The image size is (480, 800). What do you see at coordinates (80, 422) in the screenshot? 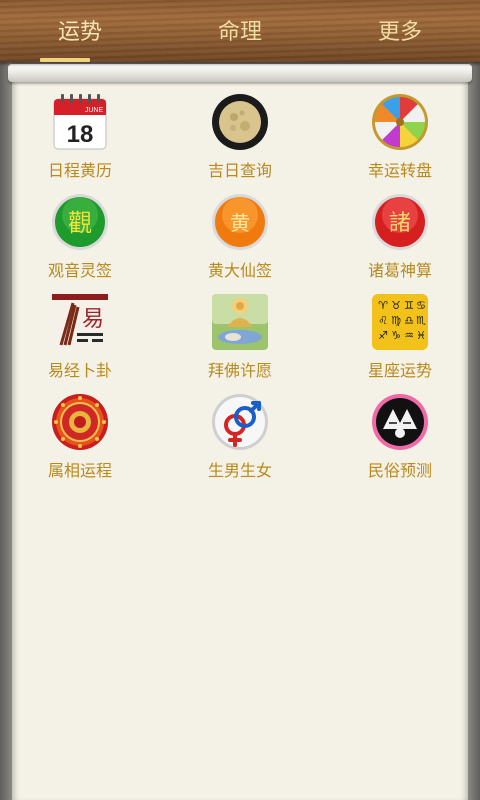
I see `chinese-zodiac-icon` at bounding box center [80, 422].